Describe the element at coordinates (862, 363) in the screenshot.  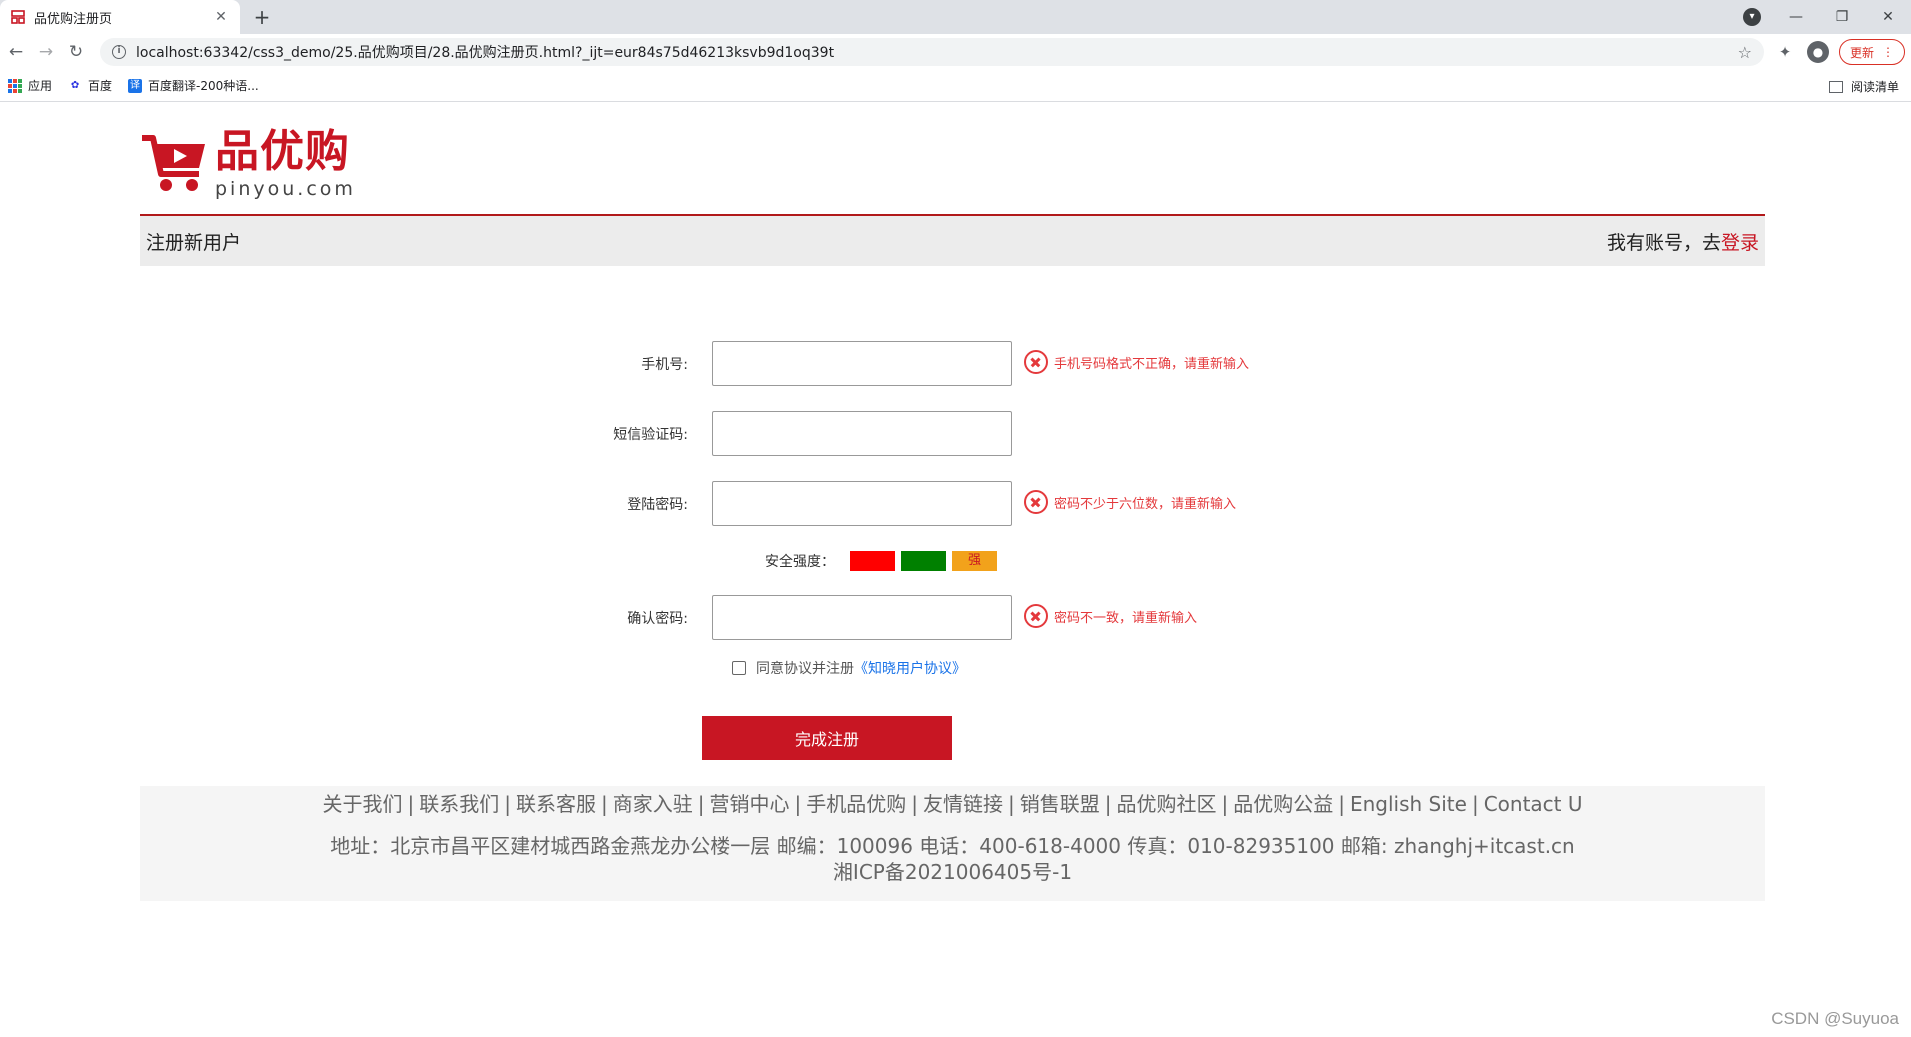
I see `phone-input` at that location.